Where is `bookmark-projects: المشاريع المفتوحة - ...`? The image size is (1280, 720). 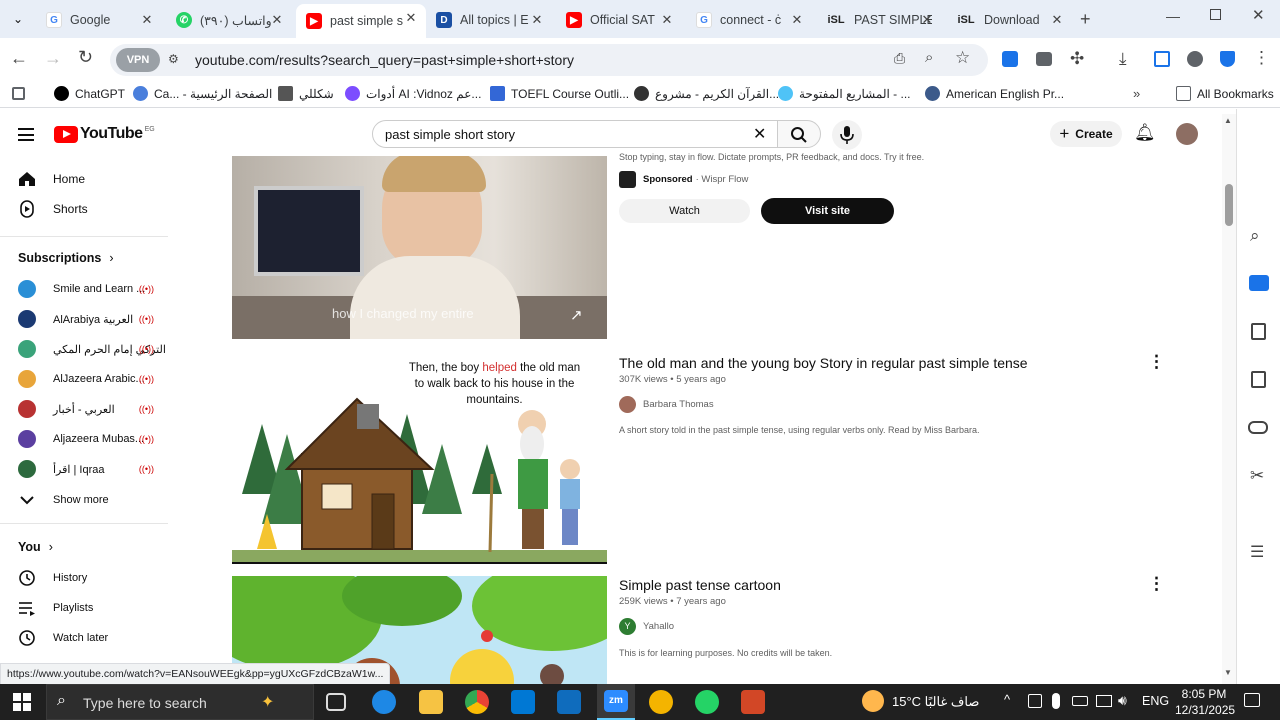
bookmark-projects: المشاريع المفتوحة - ... is located at coordinates (844, 93).